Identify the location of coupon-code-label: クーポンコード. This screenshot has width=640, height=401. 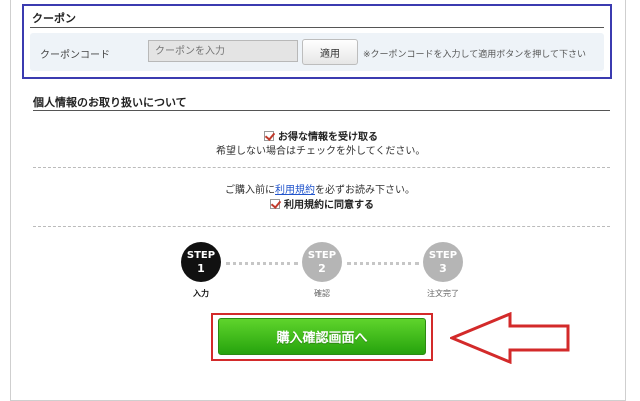
(75, 55).